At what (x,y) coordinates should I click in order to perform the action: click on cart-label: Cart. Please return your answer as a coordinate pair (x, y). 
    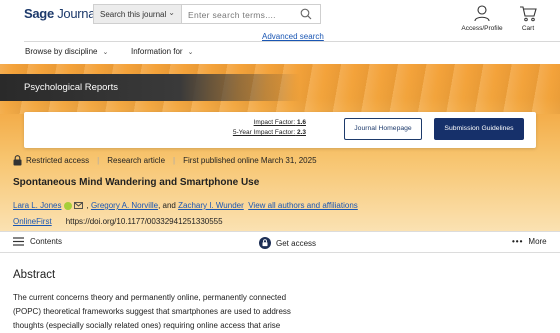
    Looking at the image, I should click on (528, 28).